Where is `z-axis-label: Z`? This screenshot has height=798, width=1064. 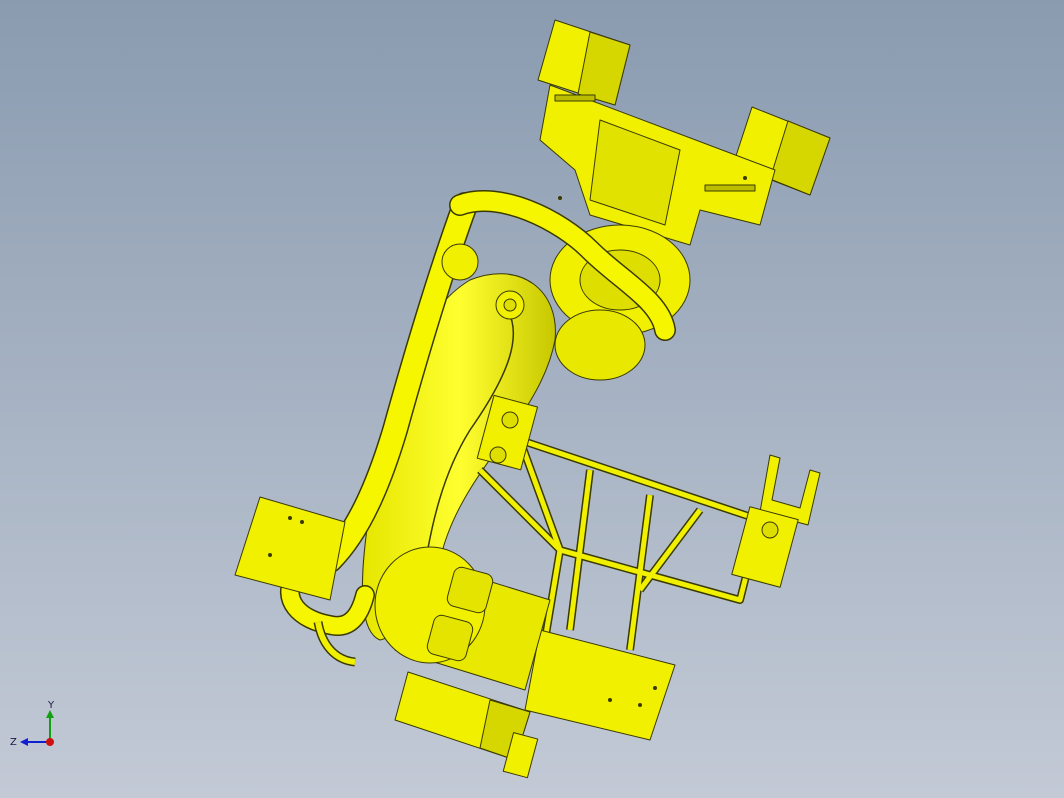 z-axis-label: Z is located at coordinates (13, 742).